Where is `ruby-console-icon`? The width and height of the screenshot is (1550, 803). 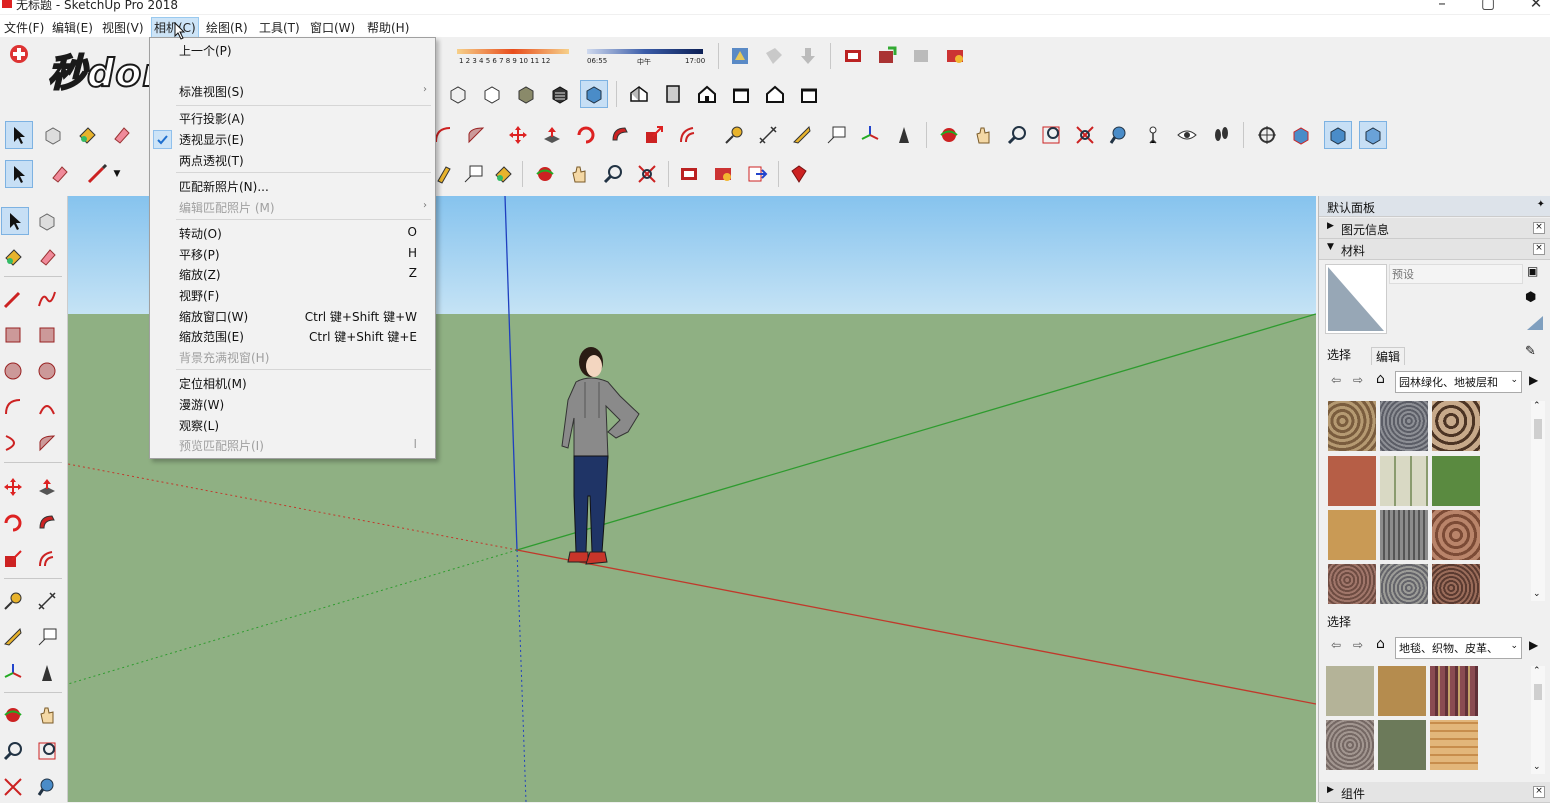 ruby-console-icon is located at coordinates (799, 174).